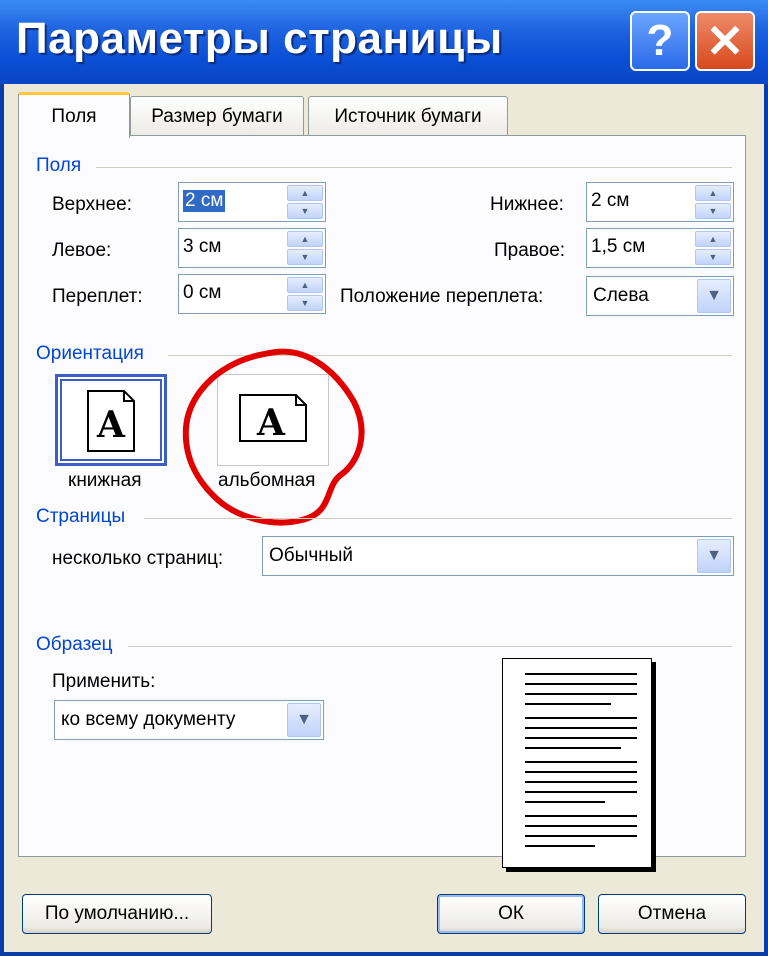 The width and height of the screenshot is (768, 956). Describe the element at coordinates (104, 681) in the screenshot. I see `apply-to-label: Применить:` at that location.